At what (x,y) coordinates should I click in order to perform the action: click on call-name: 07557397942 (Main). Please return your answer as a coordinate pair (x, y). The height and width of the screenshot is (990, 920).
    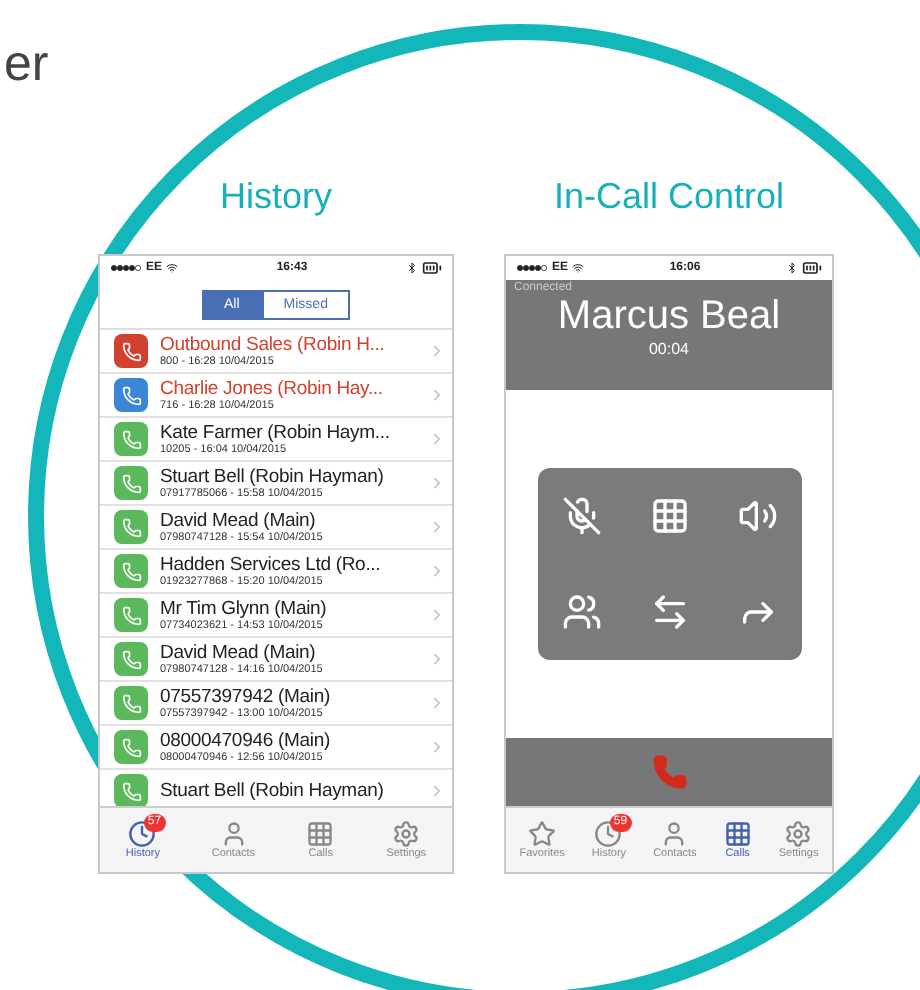
    Looking at the image, I should click on (294, 697).